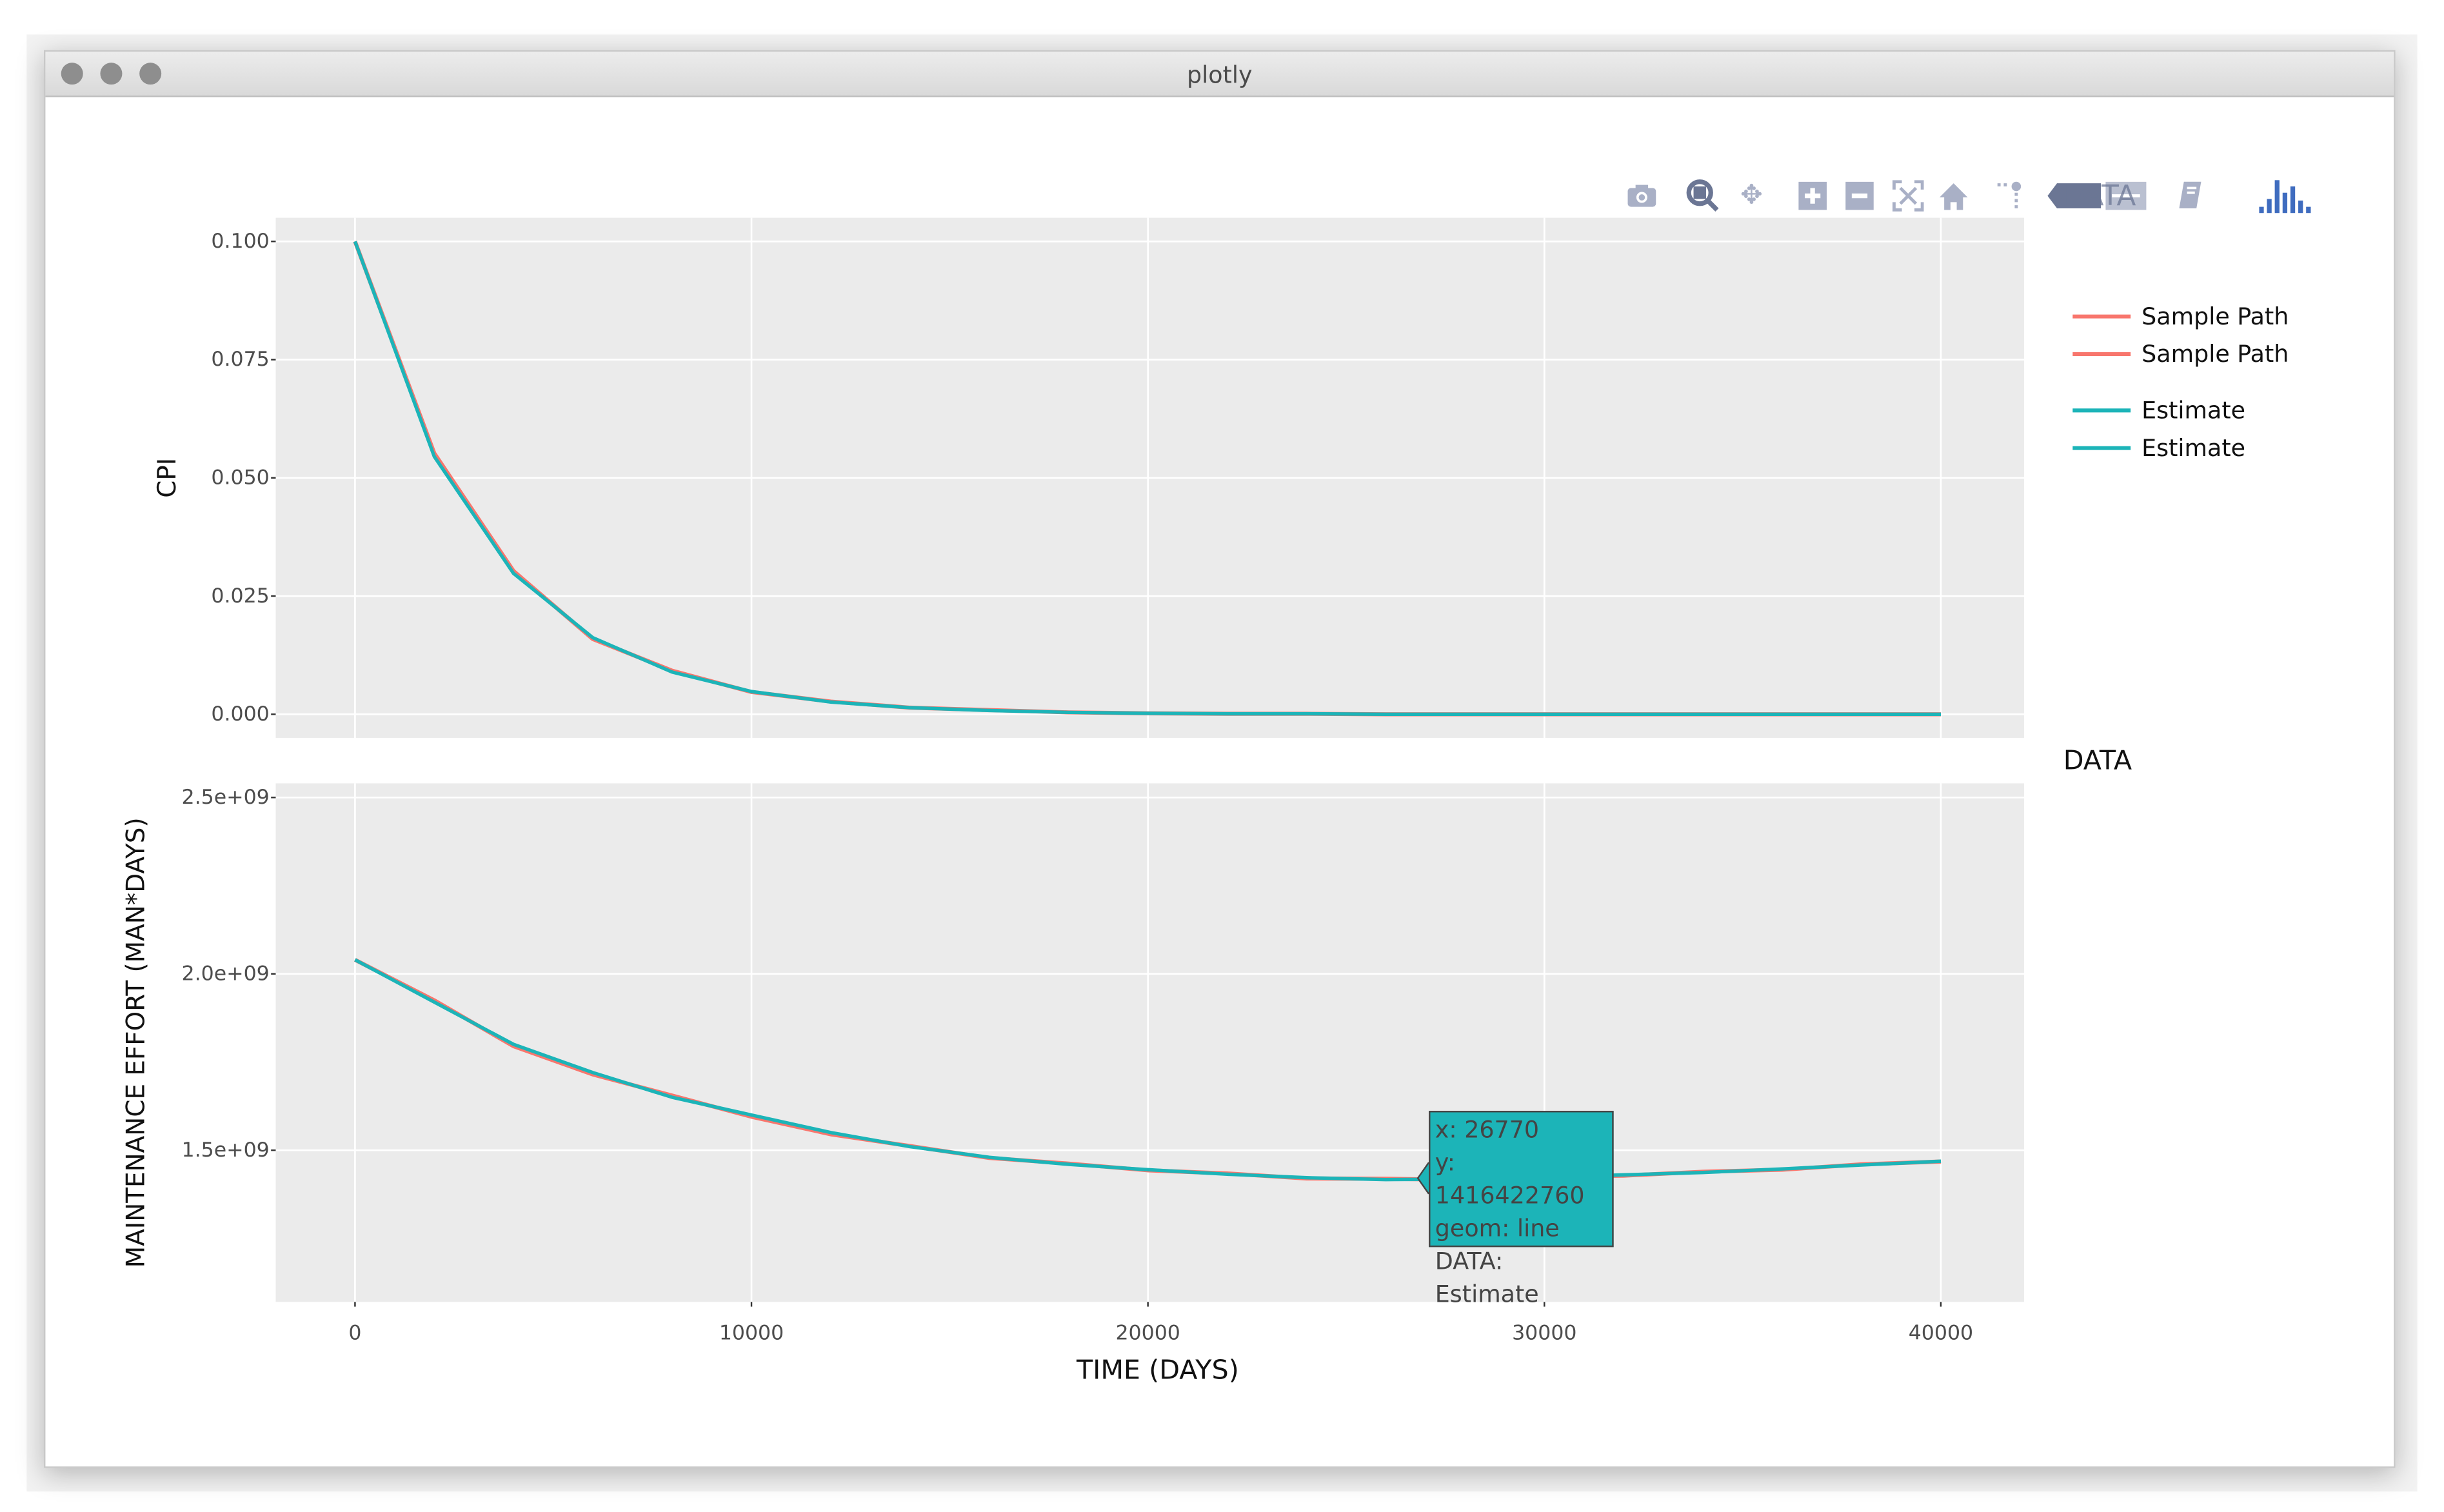 The width and height of the screenshot is (2444, 1512). I want to click on y-tick-label: 0.075, so click(240, 360).